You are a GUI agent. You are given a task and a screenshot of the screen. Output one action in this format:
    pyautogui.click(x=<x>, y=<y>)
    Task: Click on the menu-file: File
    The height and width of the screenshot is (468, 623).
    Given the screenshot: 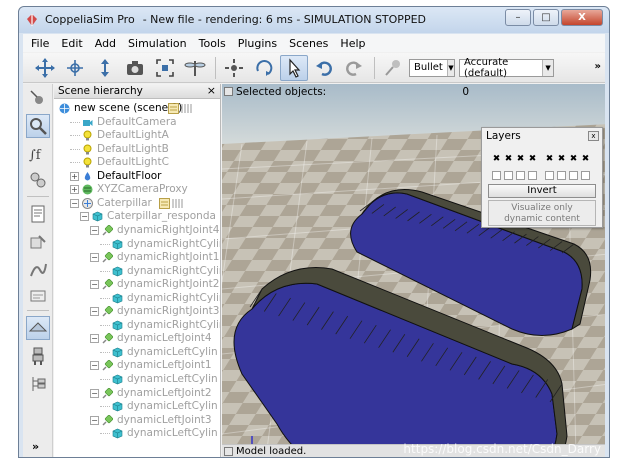 What is the action you would take?
    pyautogui.click(x=40, y=43)
    